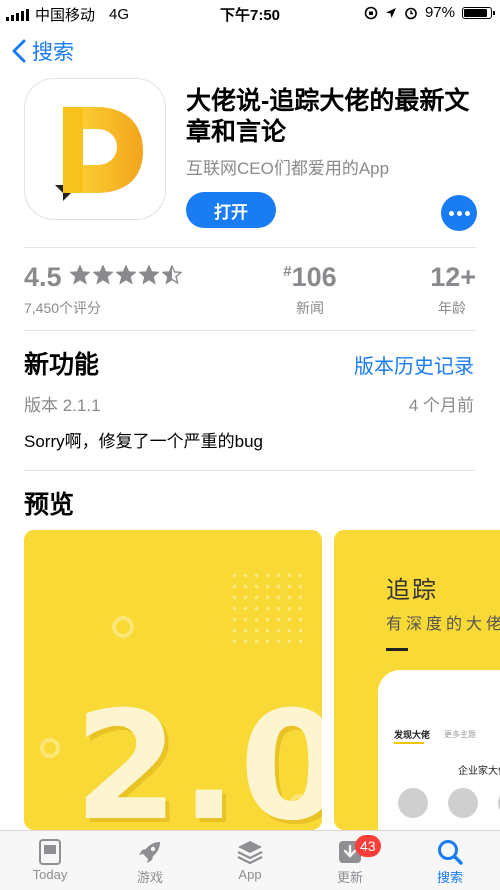  I want to click on tab-search: 搜索, so click(450, 861).